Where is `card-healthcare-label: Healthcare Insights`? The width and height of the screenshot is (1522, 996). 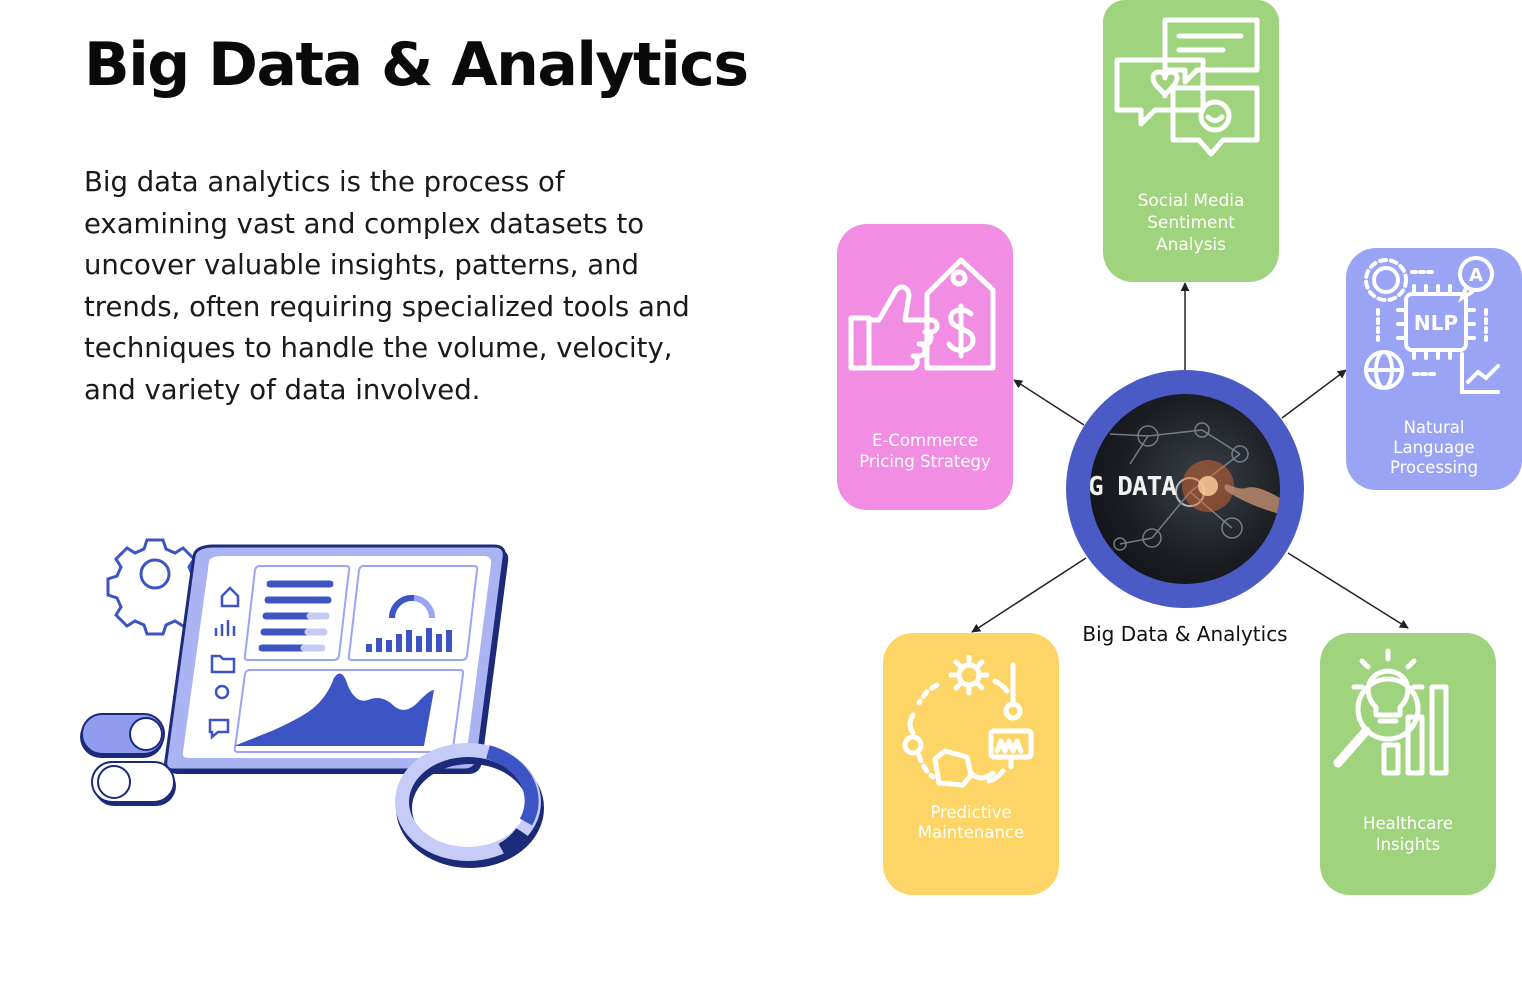 card-healthcare-label: Healthcare Insights is located at coordinates (1408, 834).